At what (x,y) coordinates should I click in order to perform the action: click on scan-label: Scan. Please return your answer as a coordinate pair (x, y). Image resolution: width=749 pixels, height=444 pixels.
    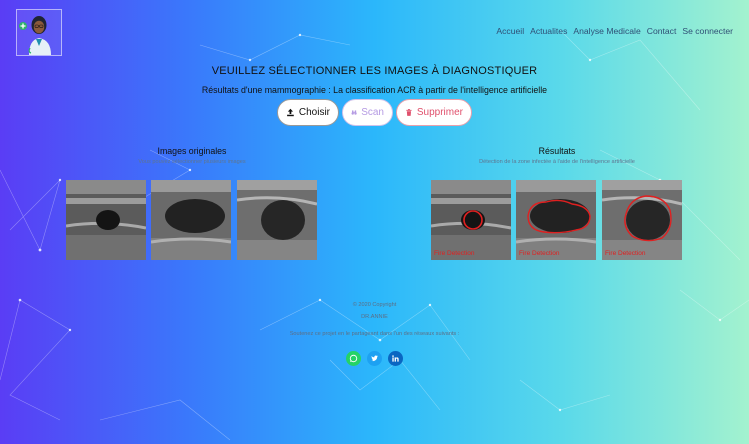
    Looking at the image, I should click on (372, 112).